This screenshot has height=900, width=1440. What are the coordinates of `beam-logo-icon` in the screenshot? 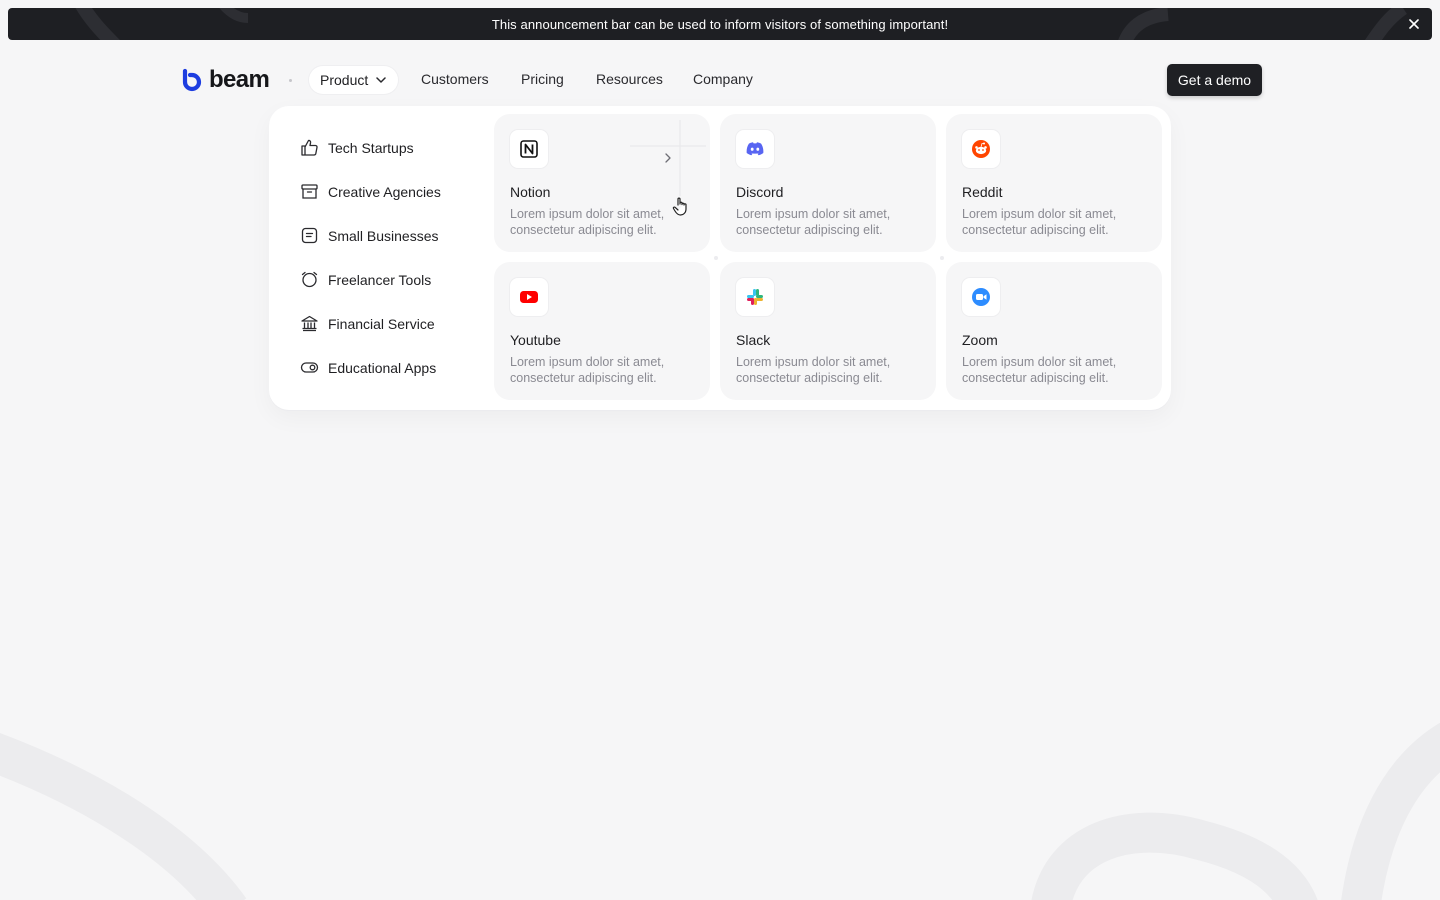 It's located at (192, 80).